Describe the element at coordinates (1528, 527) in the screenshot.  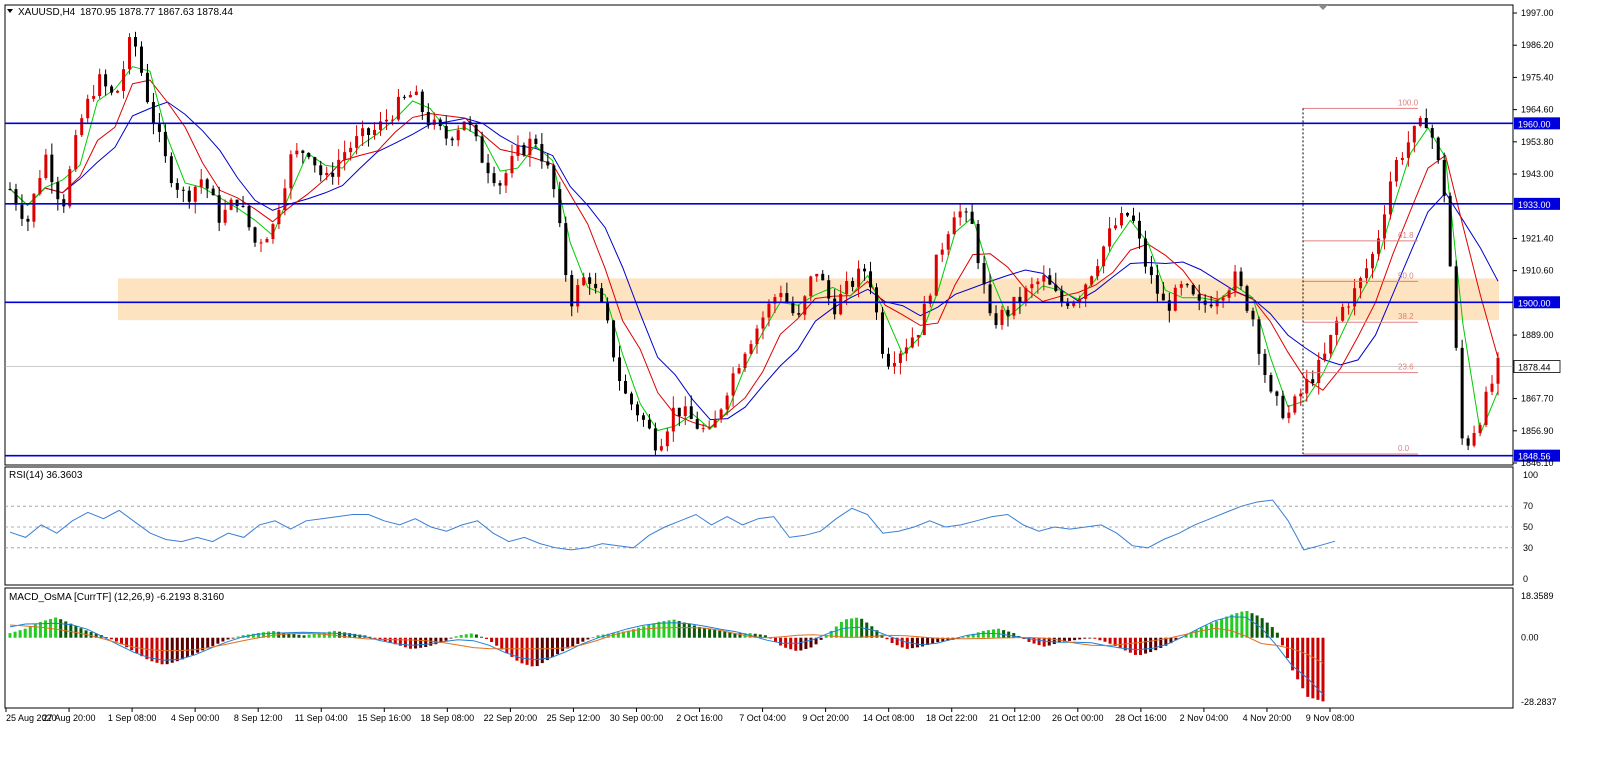
I see `rsi-tick-label: 50` at that location.